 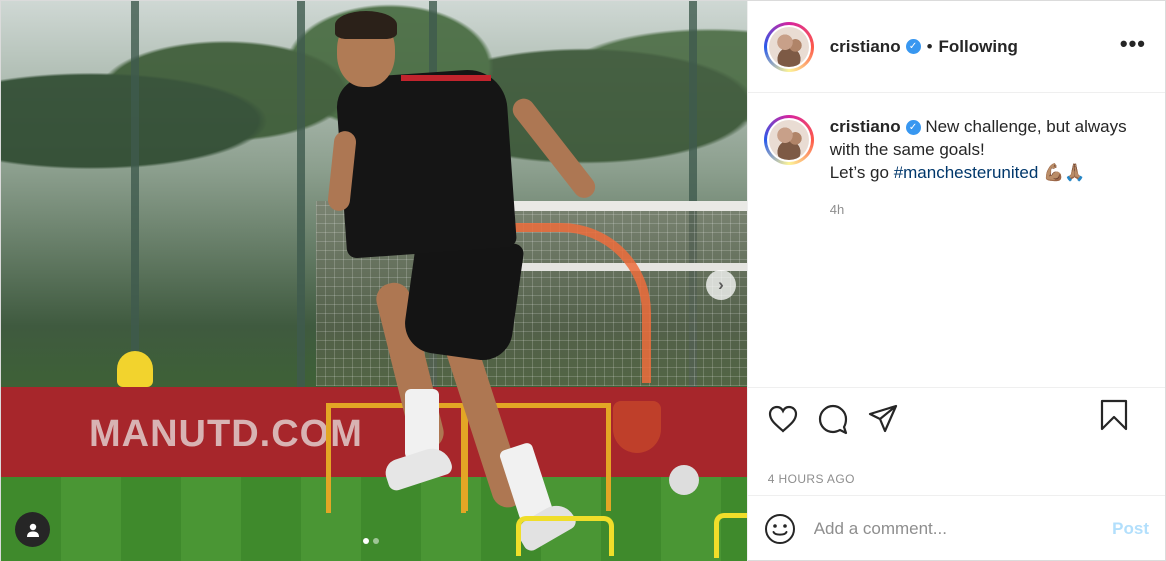 I want to click on header-username: cristiano, so click(x=865, y=47).